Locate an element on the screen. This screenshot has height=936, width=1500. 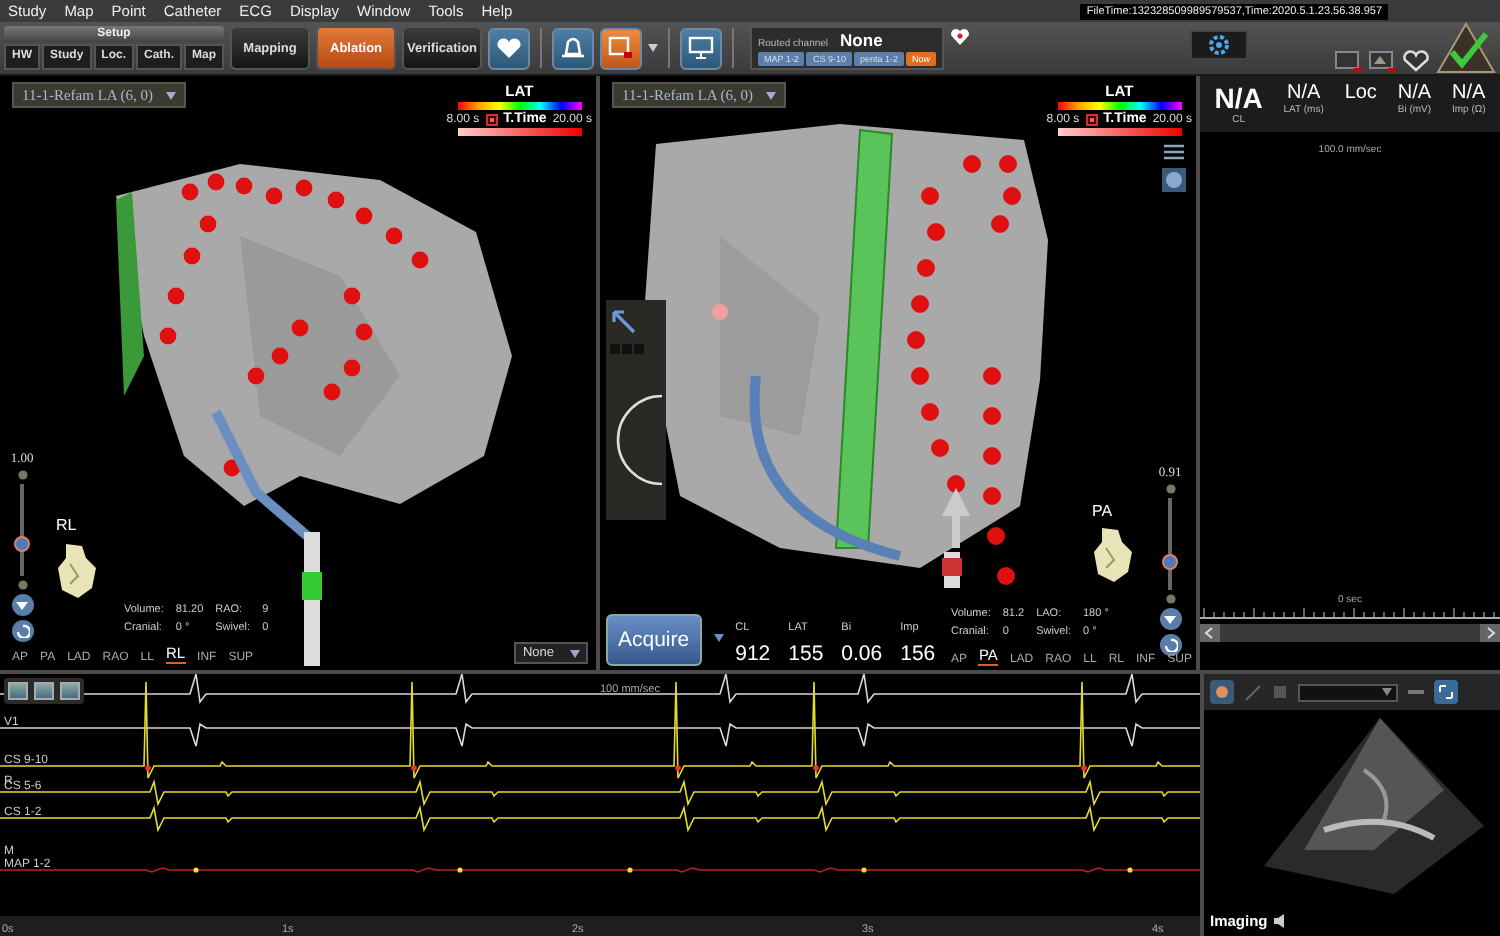
measurement-value: 156 is located at coordinates (918, 654).